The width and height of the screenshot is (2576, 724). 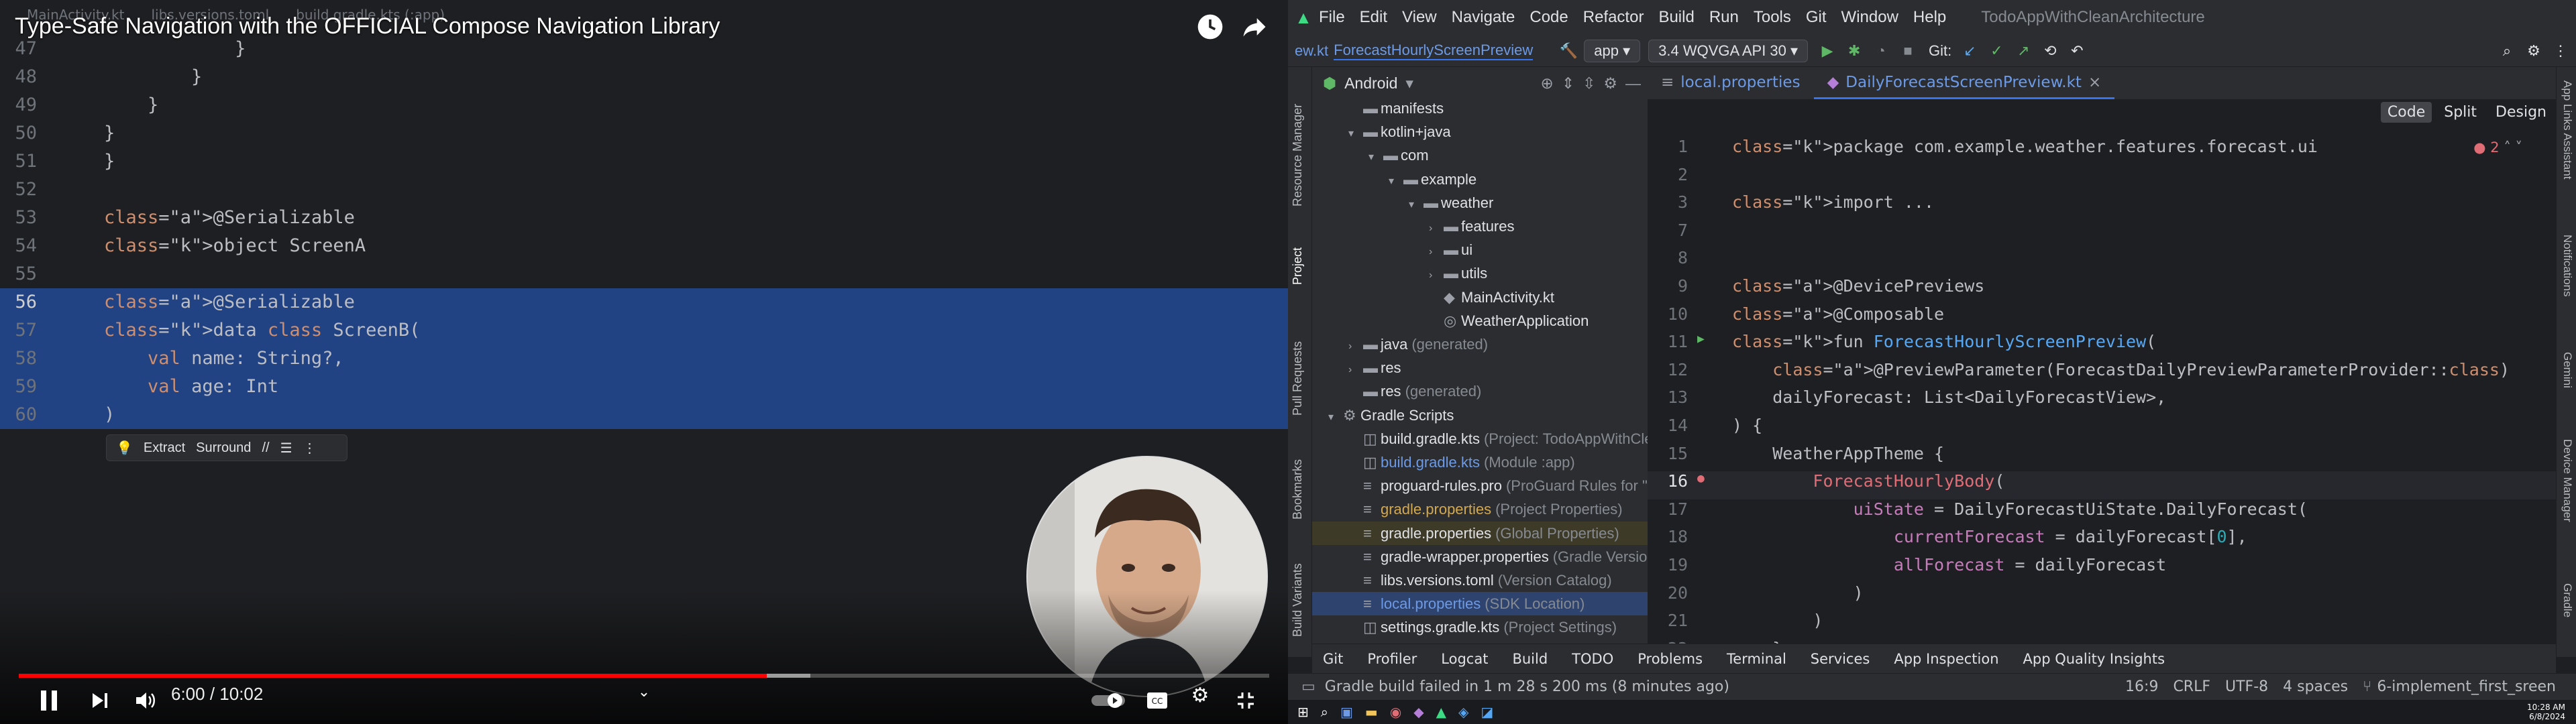 I want to click on stop-icon: ■, so click(x=1907, y=51).